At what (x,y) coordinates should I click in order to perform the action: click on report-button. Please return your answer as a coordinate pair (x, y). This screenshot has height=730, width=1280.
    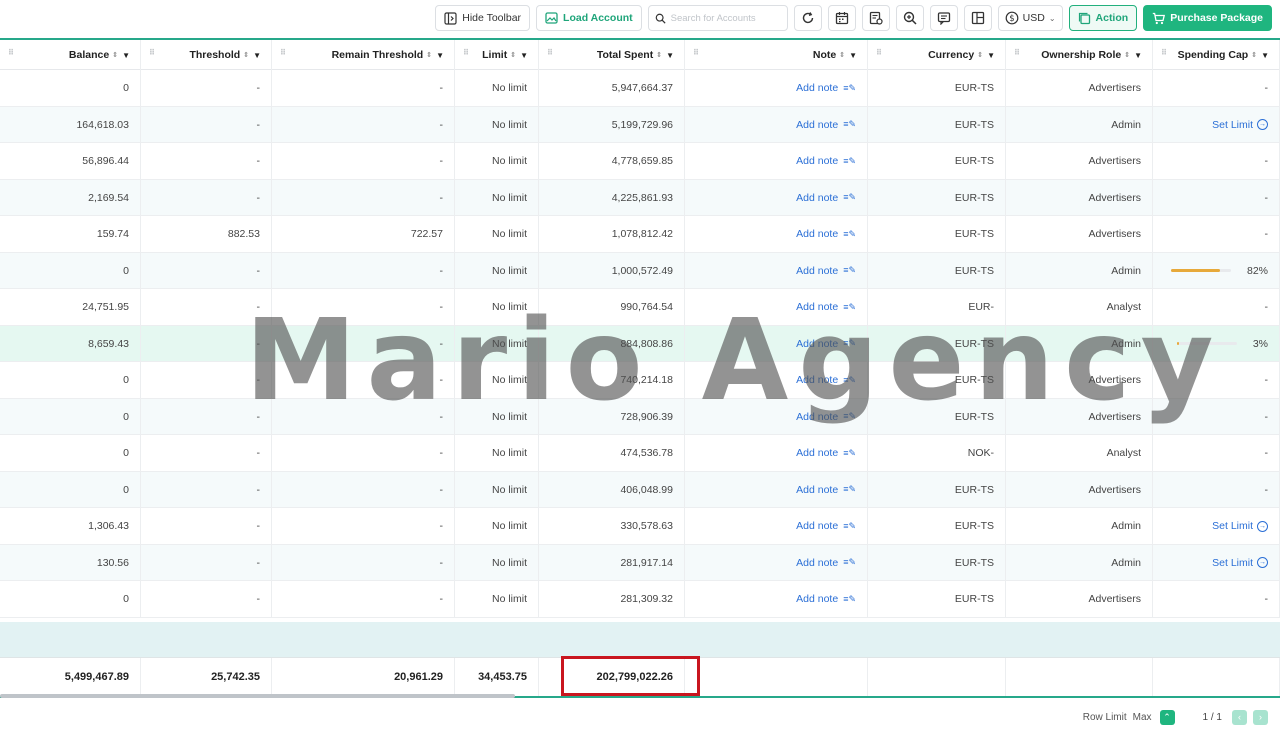
    Looking at the image, I should click on (875, 18).